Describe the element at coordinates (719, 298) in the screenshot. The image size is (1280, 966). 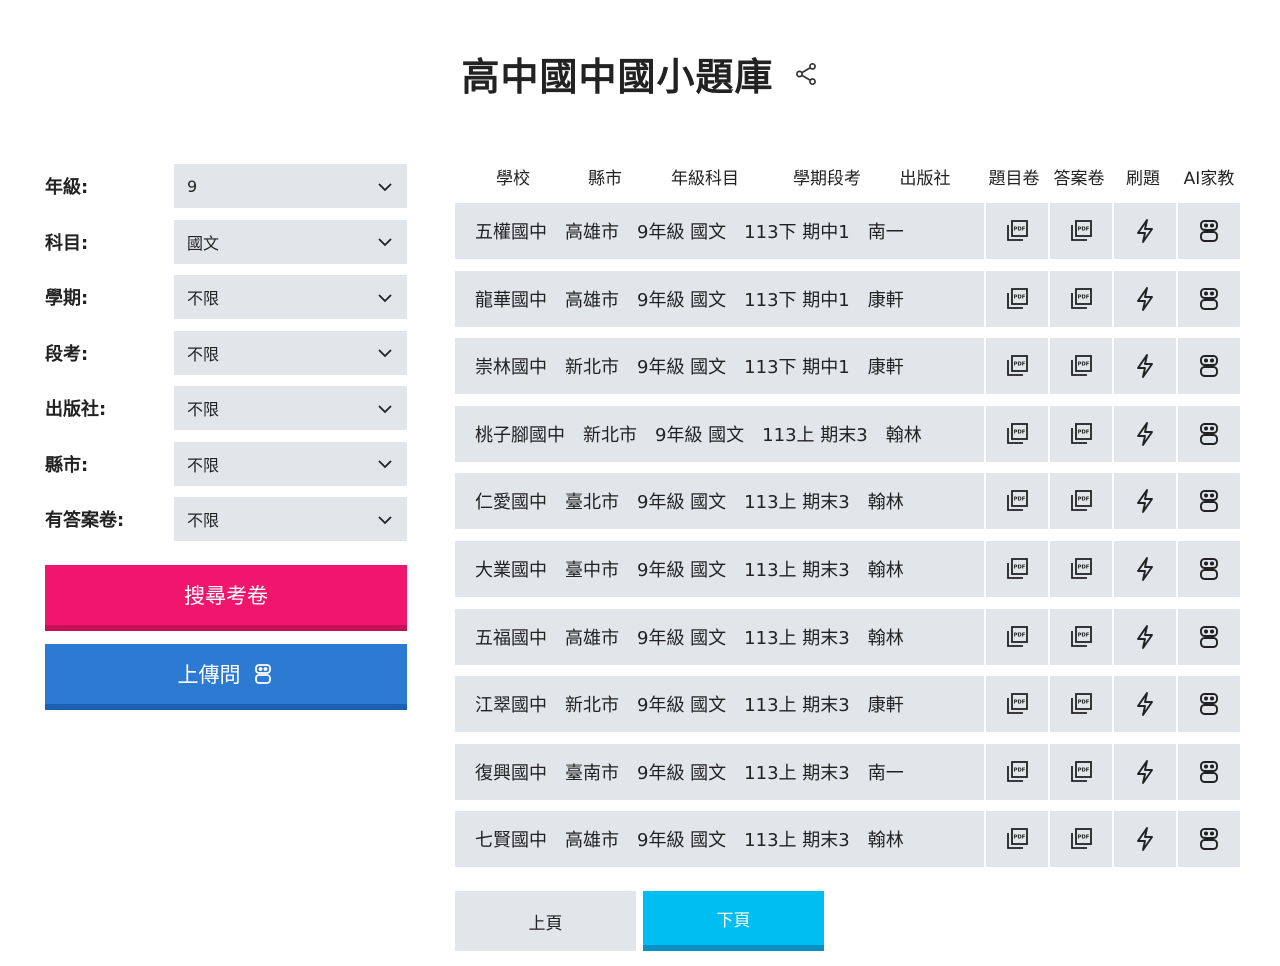
I see `exam-info: 龍華國中 高雄市 9年級 國文 113下 期中1 康軒` at that location.